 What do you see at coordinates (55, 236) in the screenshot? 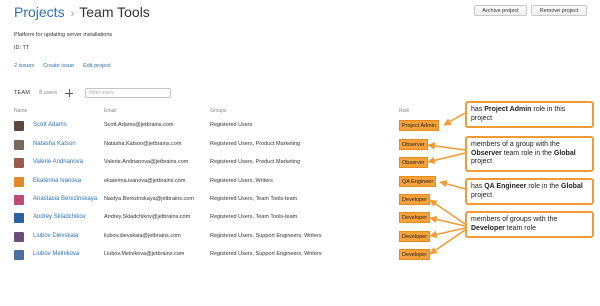
I see `user-name-link: Liubov Dievskaia` at bounding box center [55, 236].